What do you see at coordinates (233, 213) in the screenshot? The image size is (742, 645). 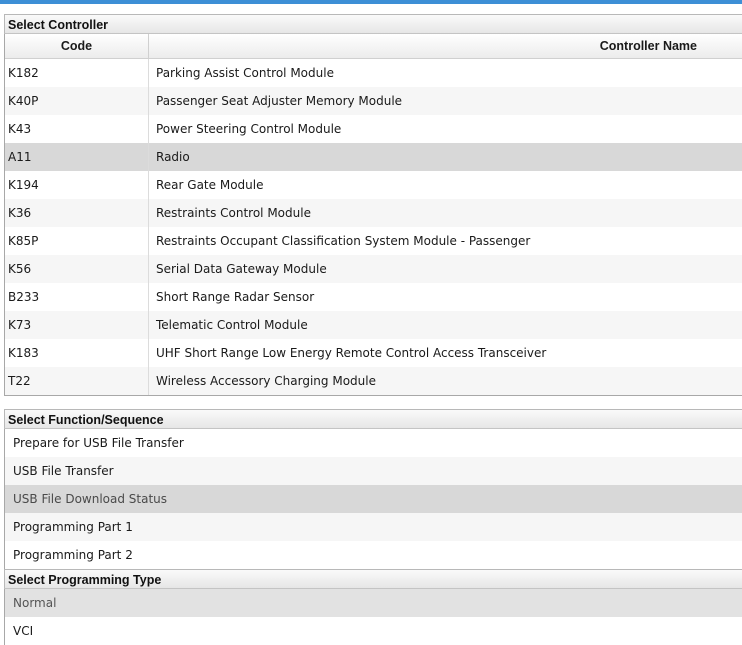 I see `controller-name-cell: Restraints Control Module` at bounding box center [233, 213].